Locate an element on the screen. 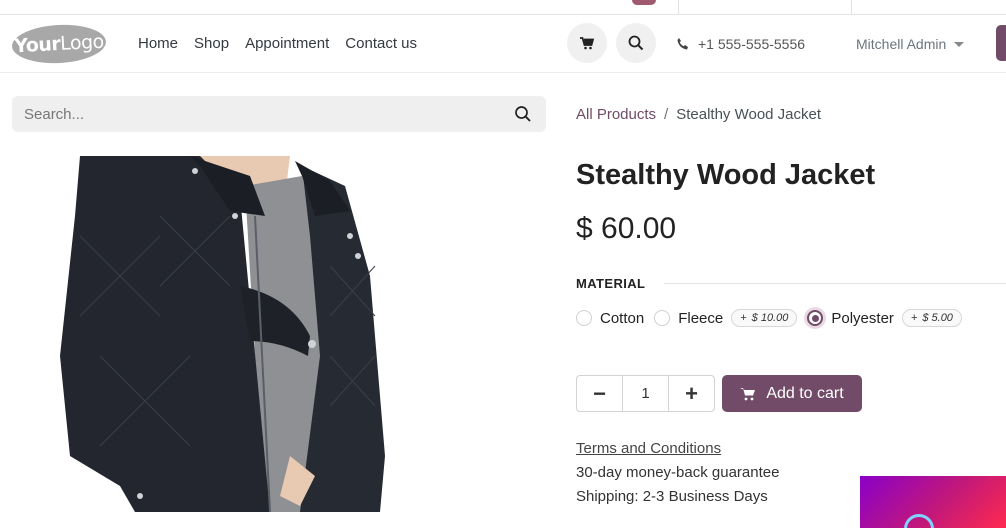 The height and width of the screenshot is (528, 1006). phone-link: +1 555-555-5556 is located at coordinates (740, 44).